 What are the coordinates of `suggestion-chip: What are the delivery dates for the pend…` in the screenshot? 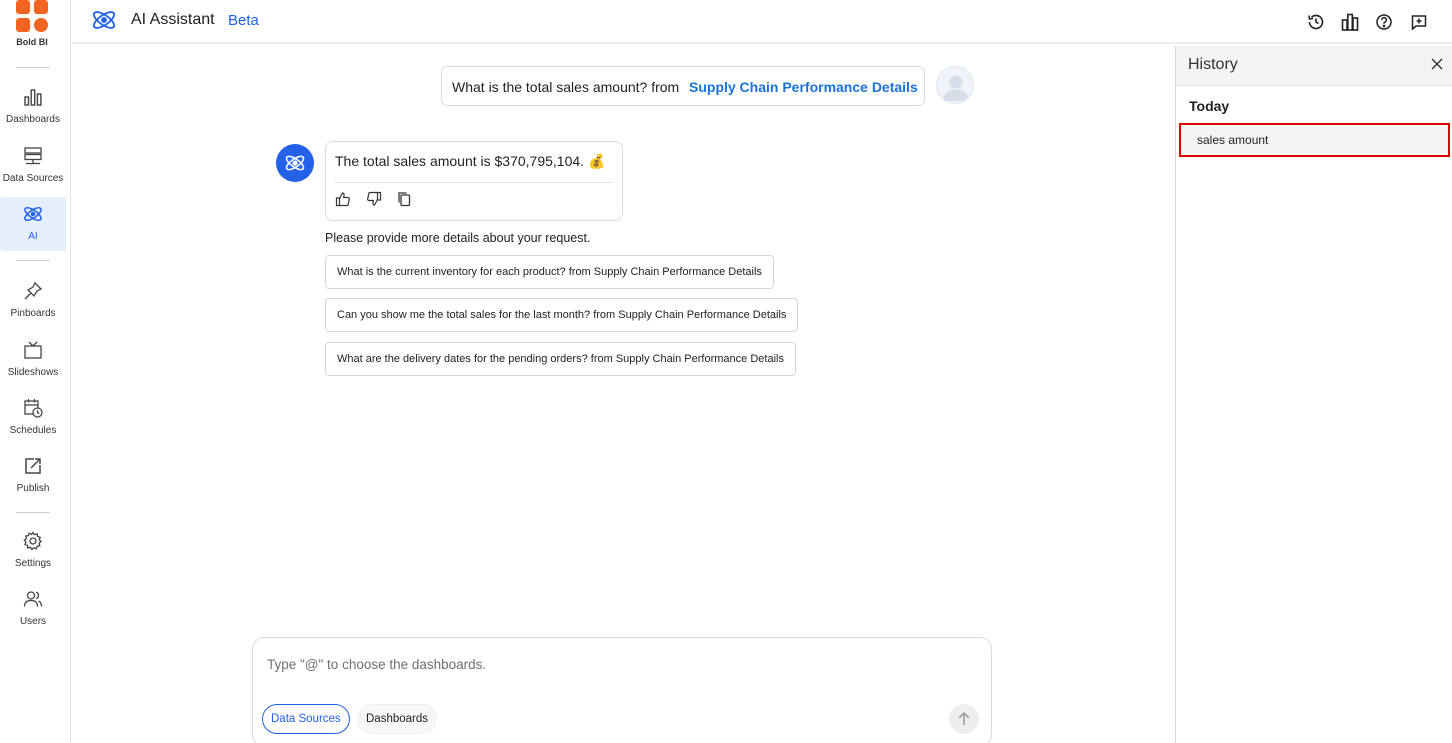 It's located at (560, 359).